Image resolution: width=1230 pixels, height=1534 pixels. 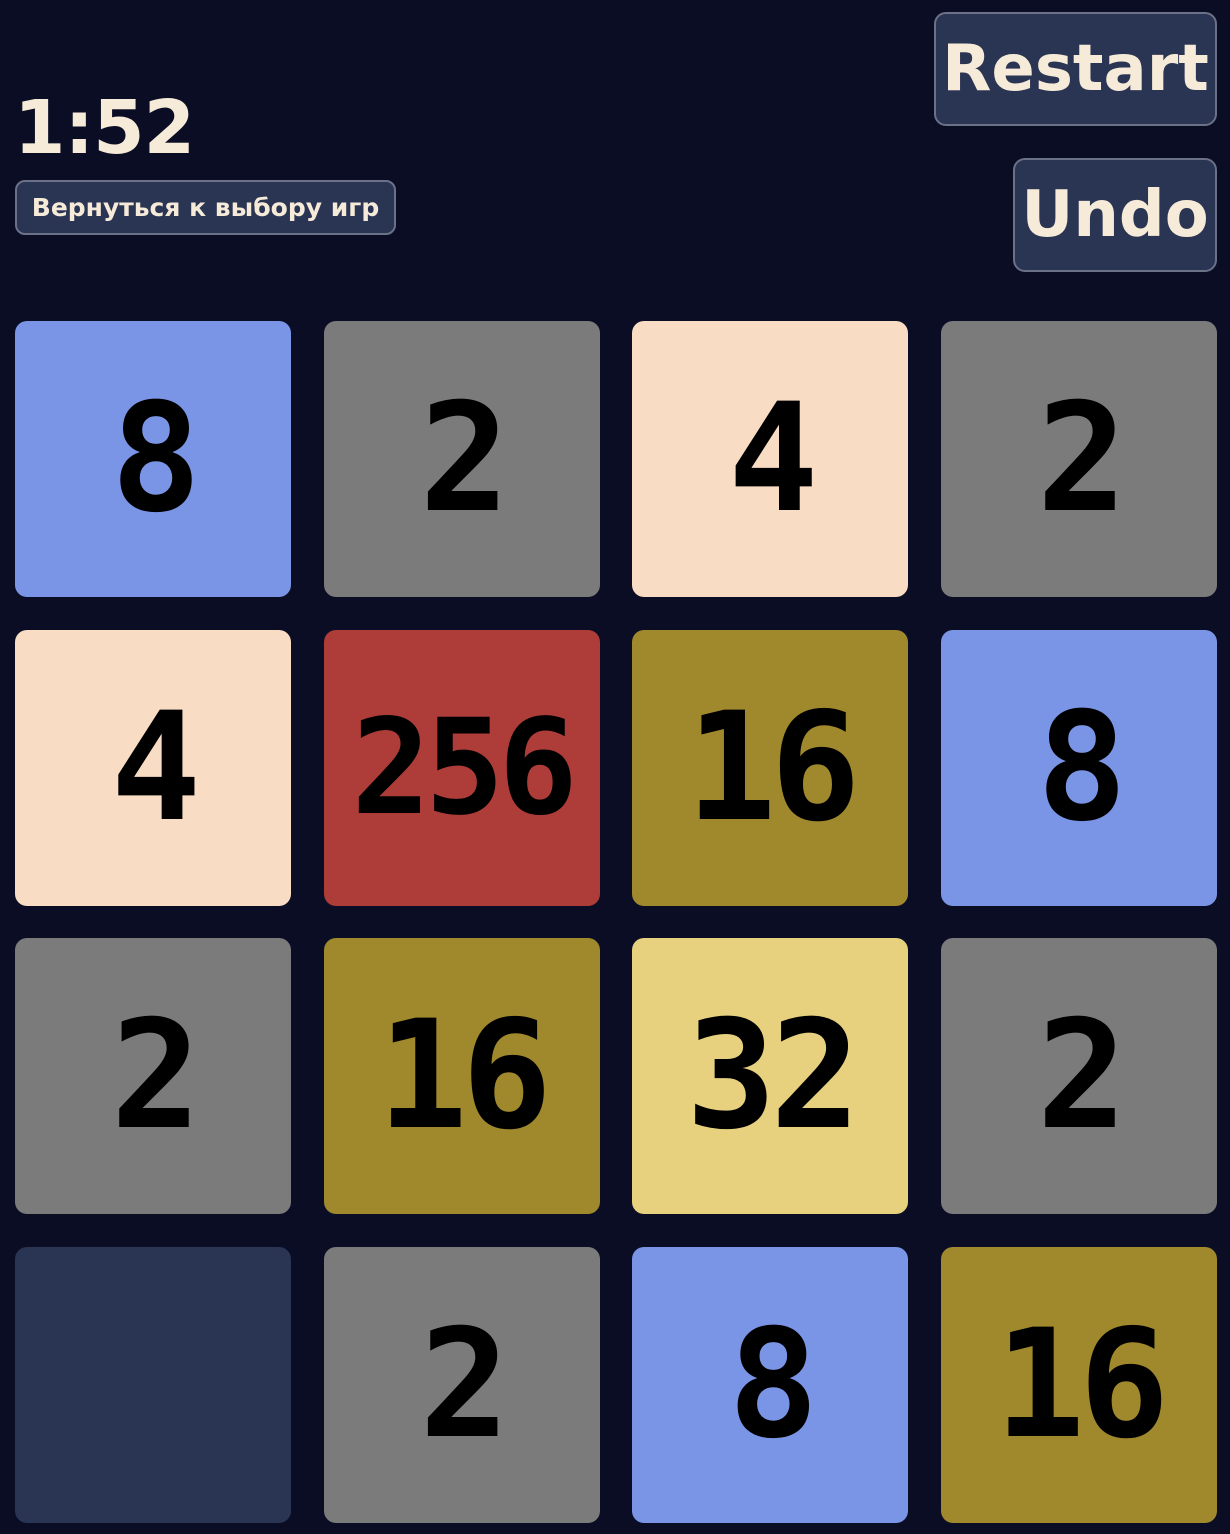 I want to click on timer: 1:52, so click(x=104, y=128).